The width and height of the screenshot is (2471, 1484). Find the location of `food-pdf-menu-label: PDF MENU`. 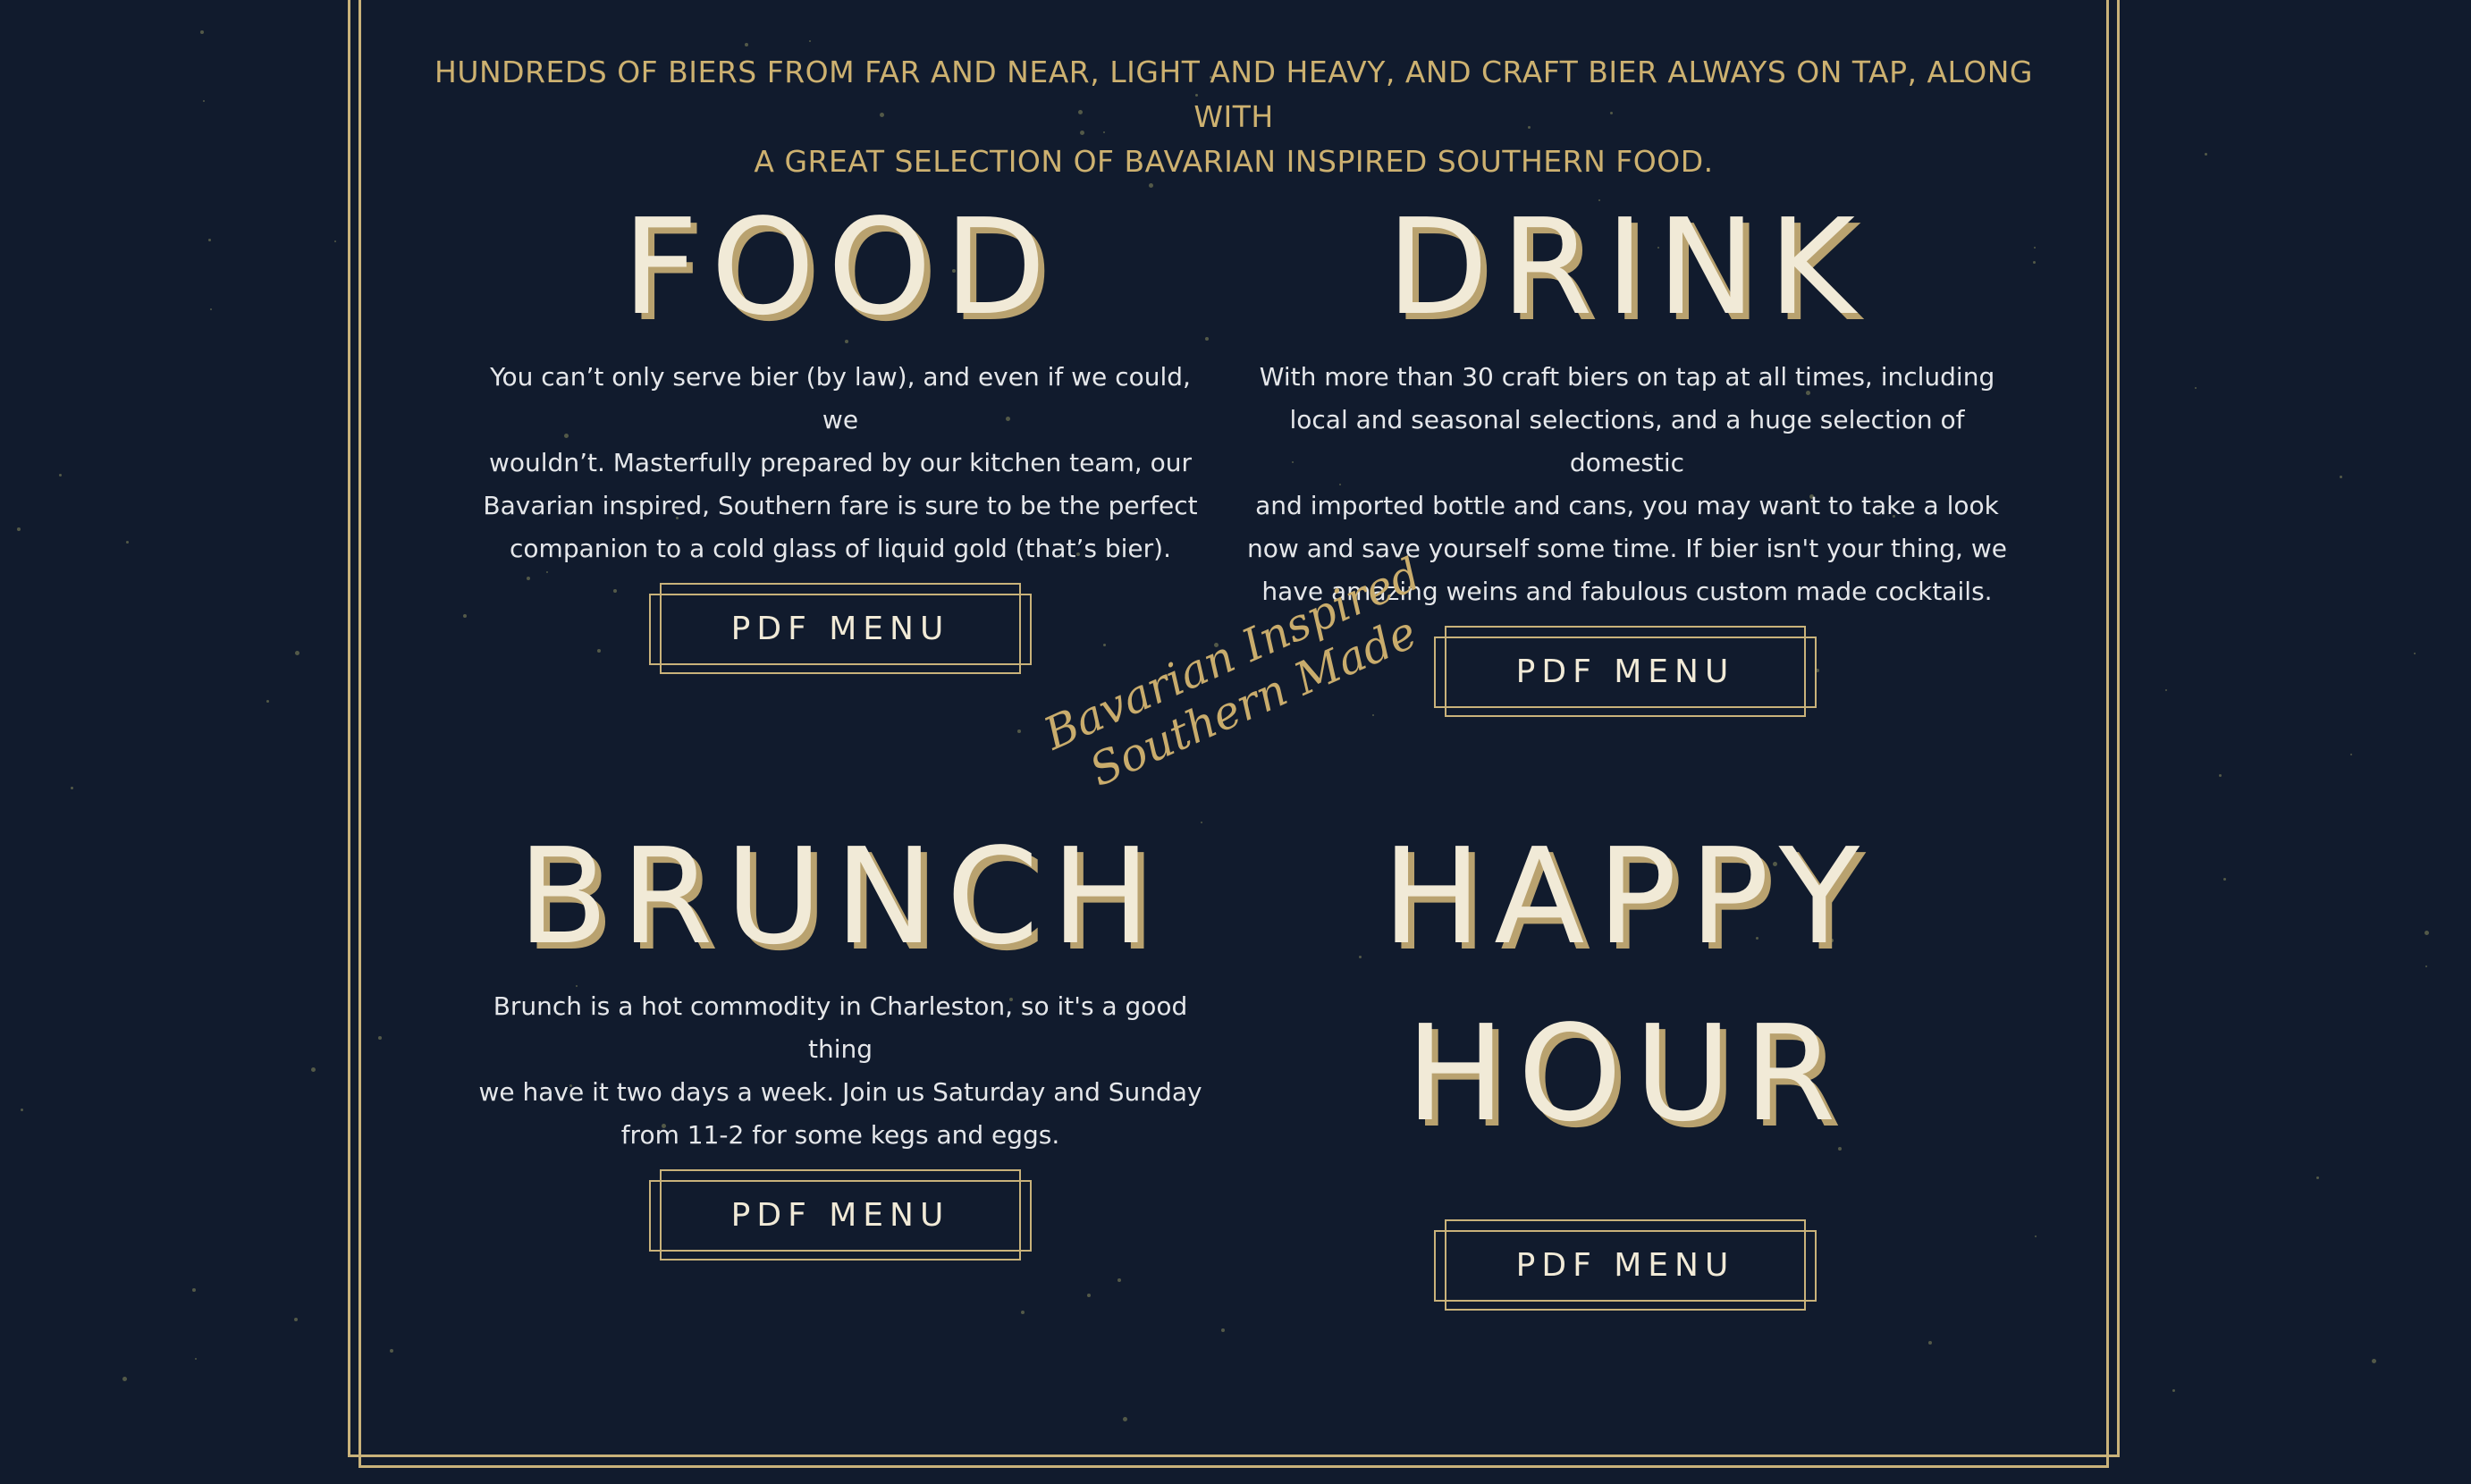

food-pdf-menu-label: PDF MENU is located at coordinates (840, 629).